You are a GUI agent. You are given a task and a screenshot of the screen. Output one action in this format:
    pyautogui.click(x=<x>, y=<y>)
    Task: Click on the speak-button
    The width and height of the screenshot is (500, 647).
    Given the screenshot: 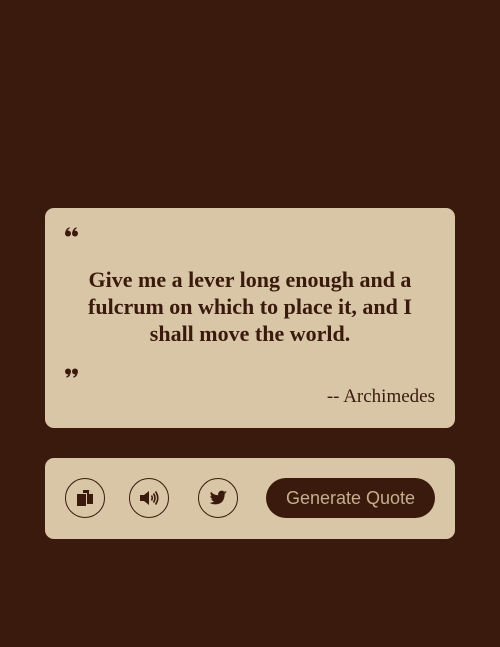 What is the action you would take?
    pyautogui.click(x=149, y=498)
    